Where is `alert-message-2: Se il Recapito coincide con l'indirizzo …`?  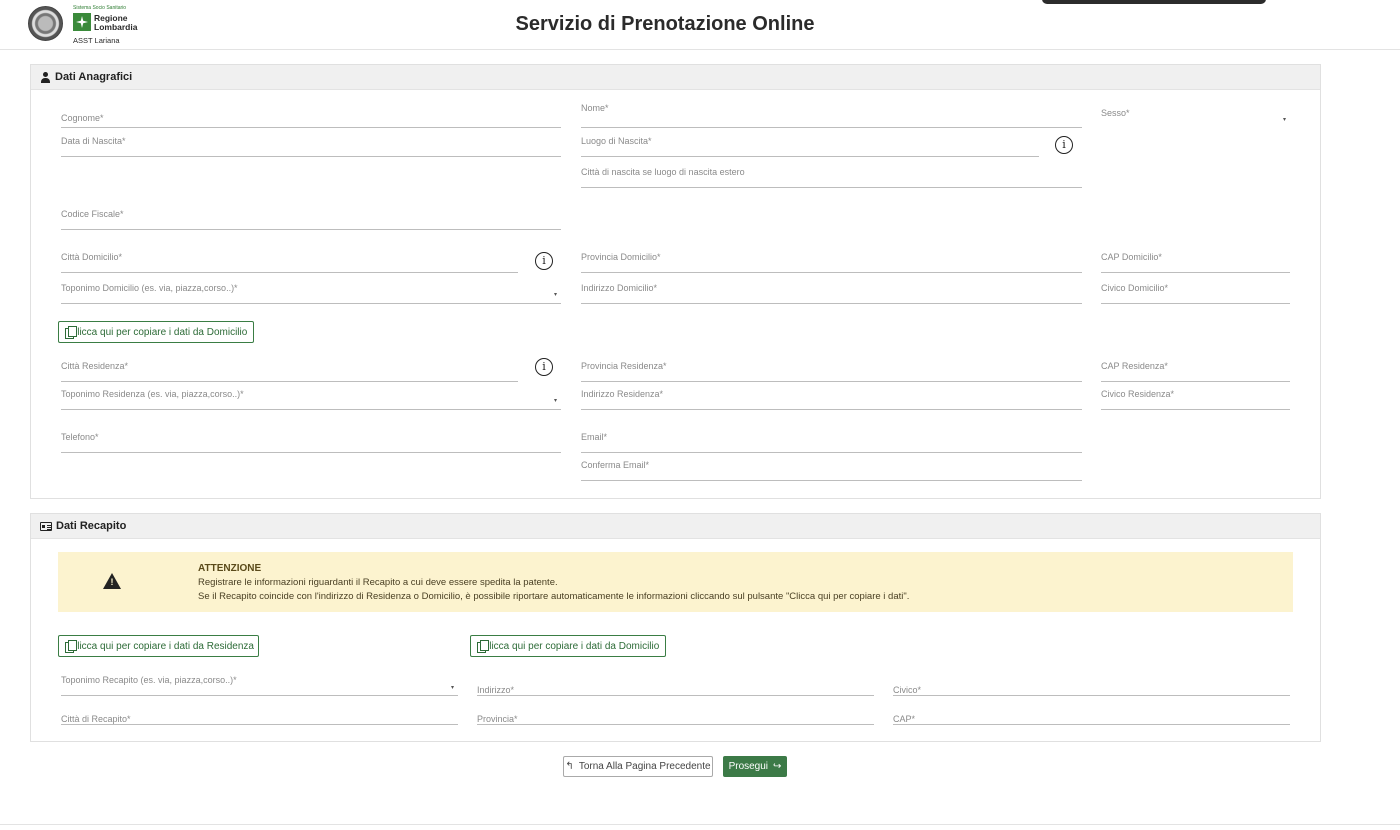 alert-message-2: Se il Recapito coincide con l'indirizzo … is located at coordinates (554, 596).